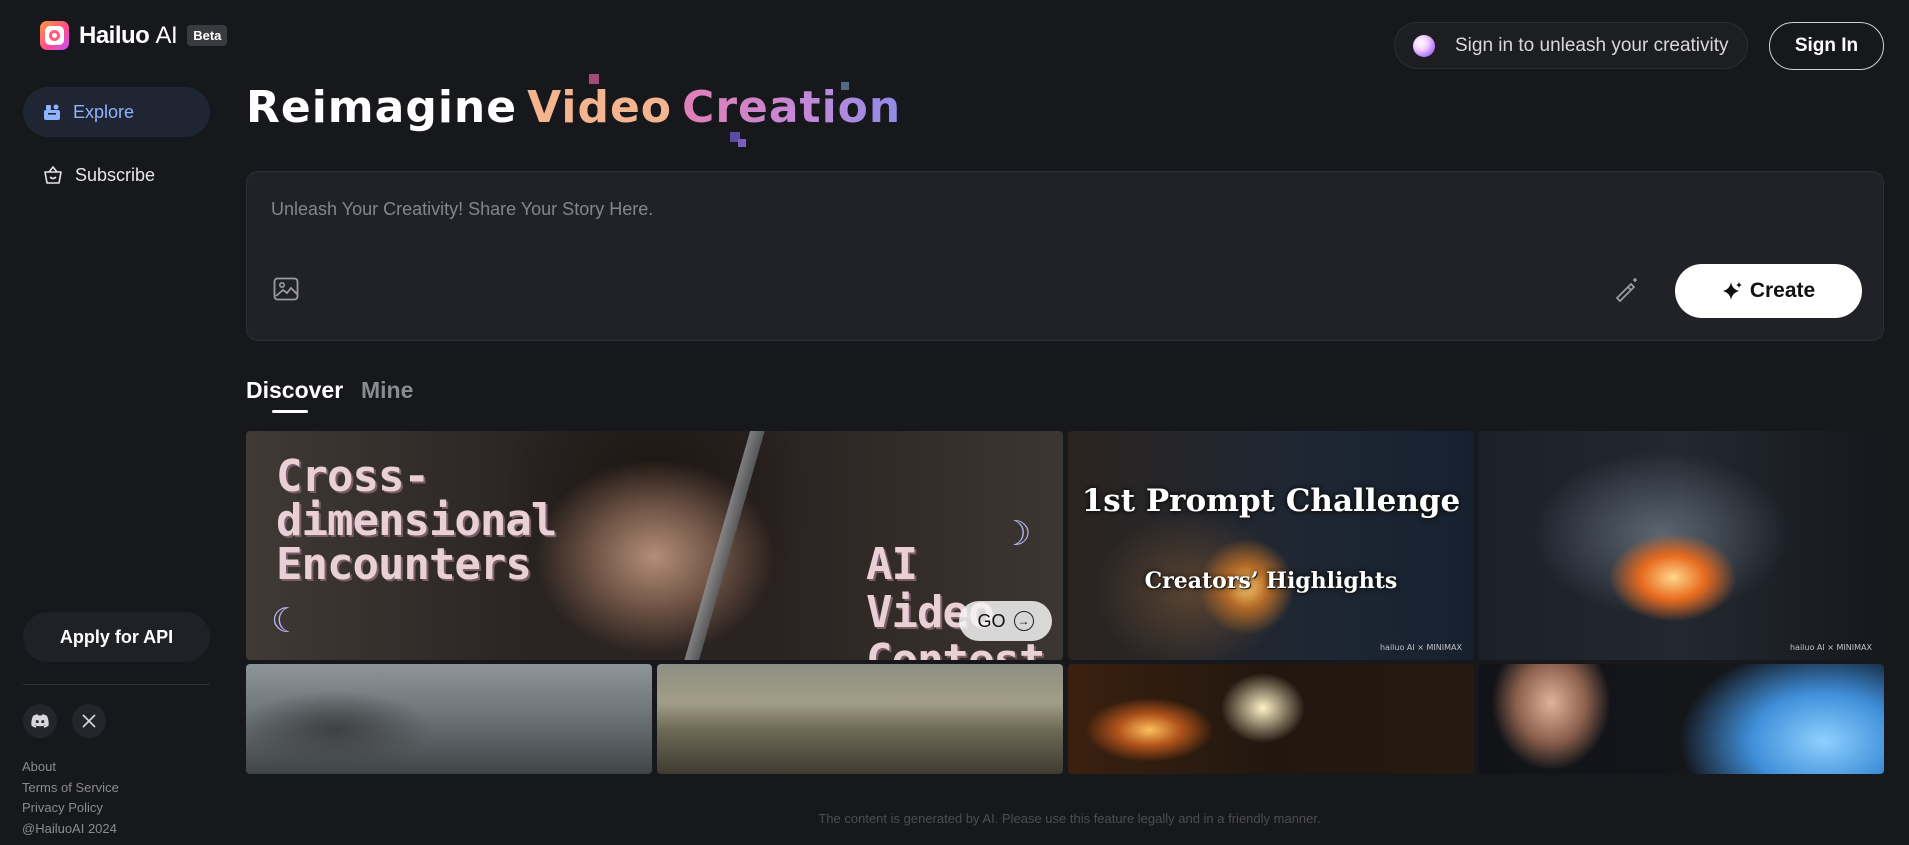 This screenshot has width=1909, height=845. What do you see at coordinates (387, 390) in the screenshot?
I see `tab-mine: Mine` at bounding box center [387, 390].